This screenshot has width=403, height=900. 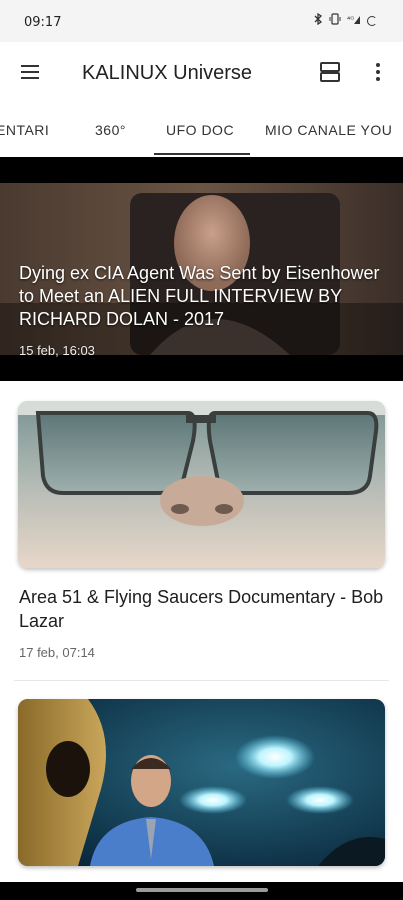 What do you see at coordinates (345, 20) in the screenshot?
I see `status-icons: ⁴ᴳ` at bounding box center [345, 20].